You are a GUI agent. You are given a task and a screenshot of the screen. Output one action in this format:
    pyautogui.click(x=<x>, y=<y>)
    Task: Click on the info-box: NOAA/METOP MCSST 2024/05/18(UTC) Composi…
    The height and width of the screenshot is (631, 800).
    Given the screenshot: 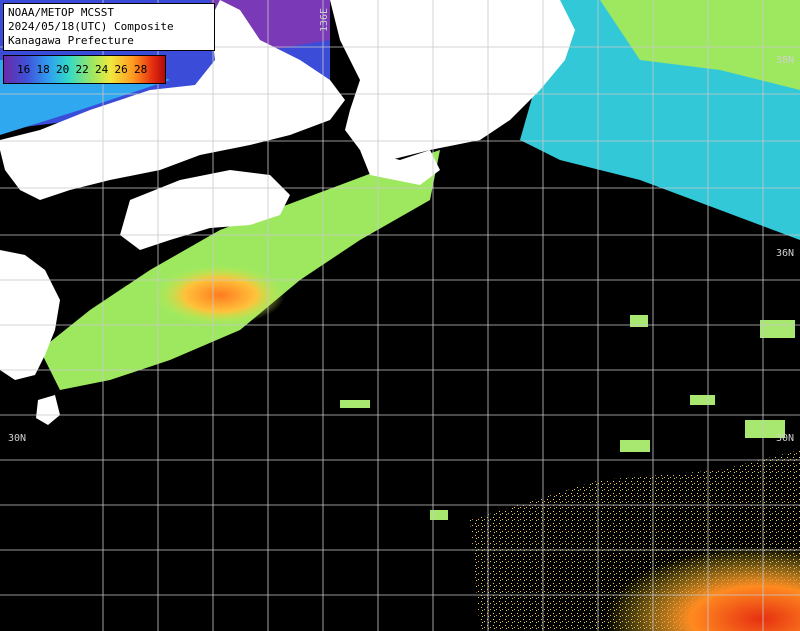 What is the action you would take?
    pyautogui.click(x=109, y=27)
    